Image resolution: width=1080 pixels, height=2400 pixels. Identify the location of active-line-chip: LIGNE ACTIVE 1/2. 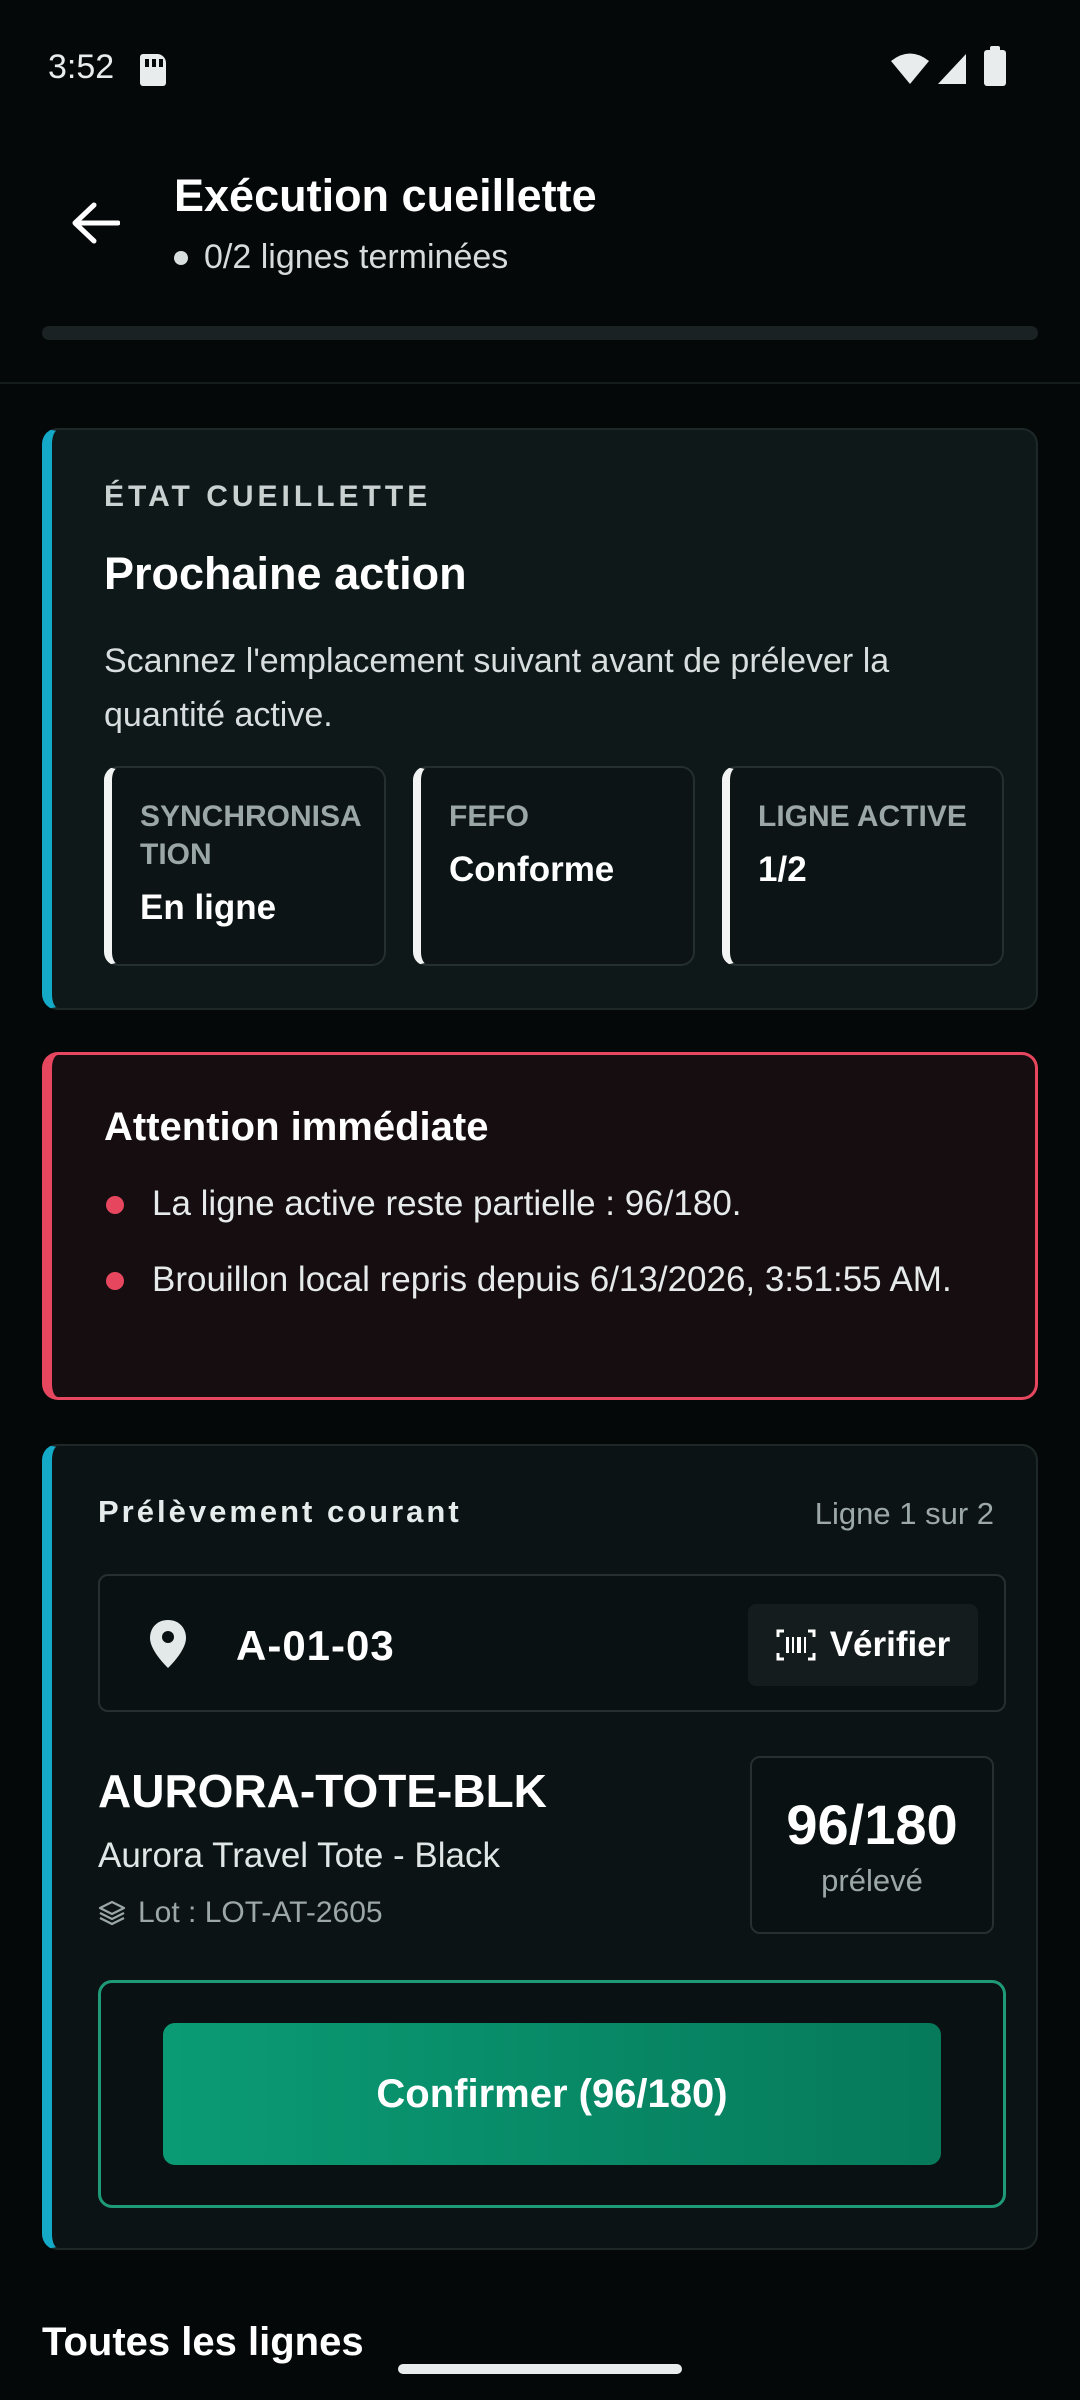
(863, 866).